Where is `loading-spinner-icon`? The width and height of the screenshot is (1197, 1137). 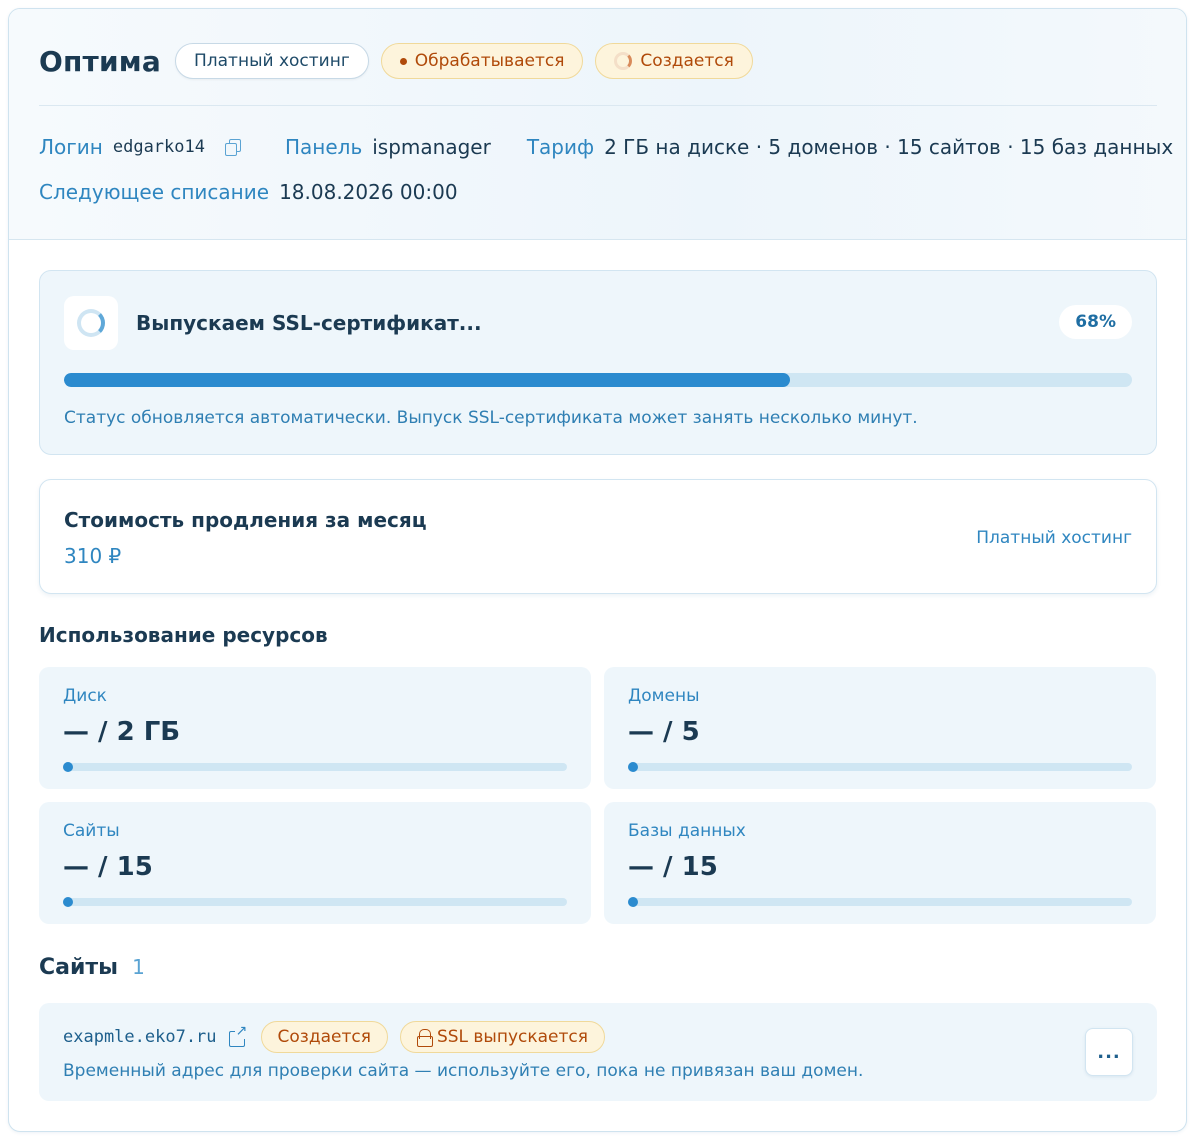 loading-spinner-icon is located at coordinates (91, 323).